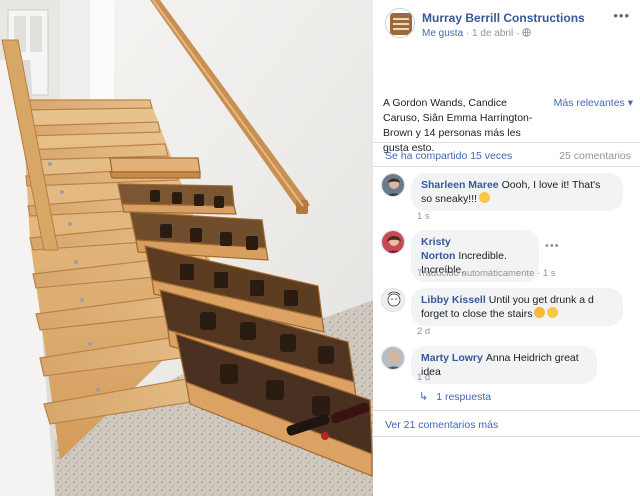 The height and width of the screenshot is (496, 640). What do you see at coordinates (448, 156) in the screenshot?
I see `shares-link: Se ha compartido 15 veces` at bounding box center [448, 156].